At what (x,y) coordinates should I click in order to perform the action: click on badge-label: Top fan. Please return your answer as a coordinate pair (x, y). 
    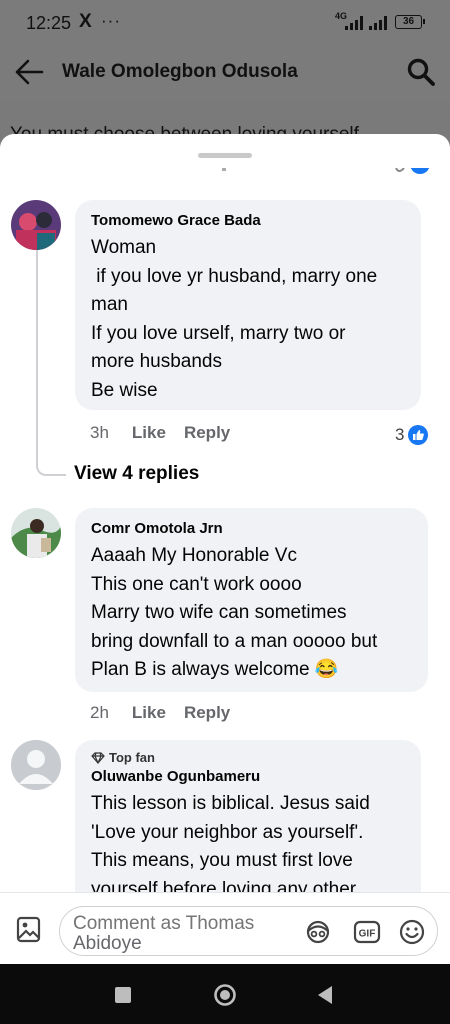
    Looking at the image, I should click on (132, 757).